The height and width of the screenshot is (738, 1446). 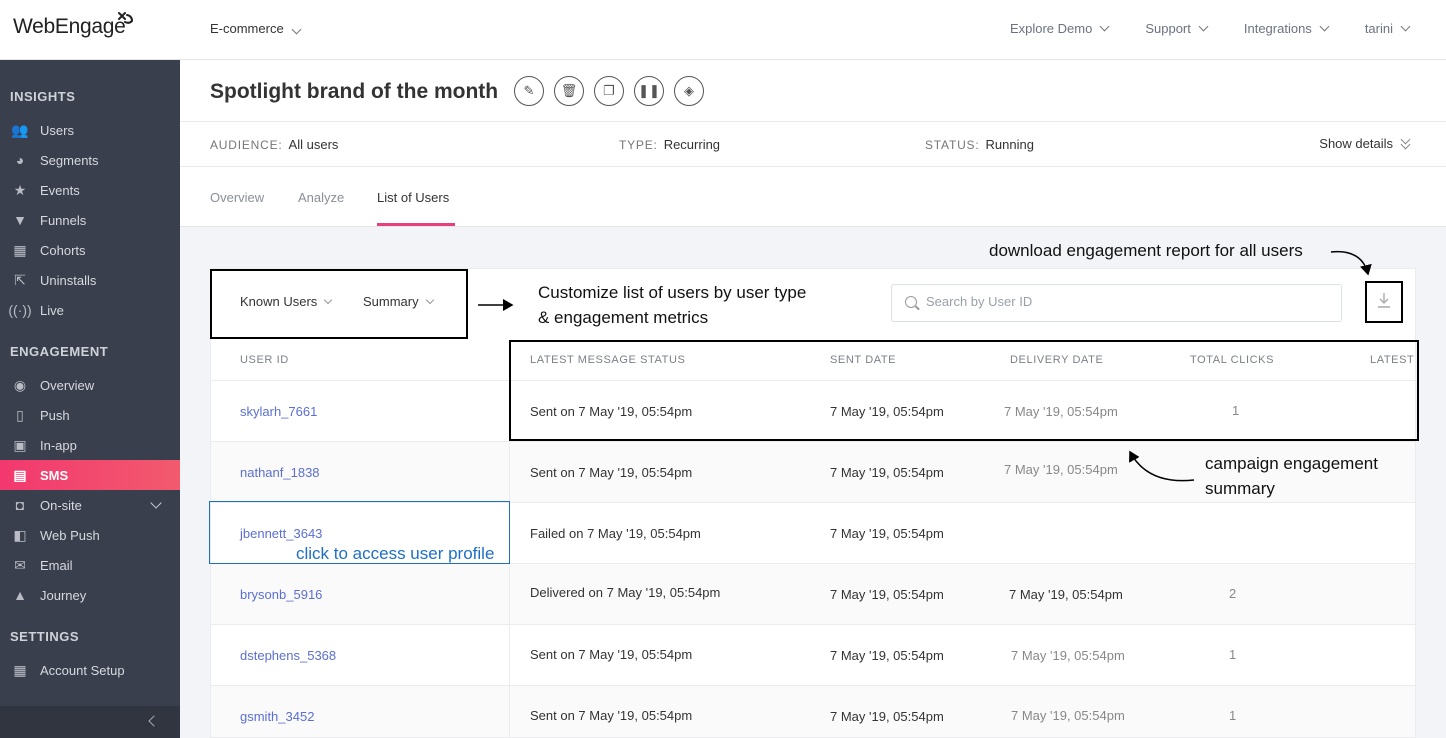 I want to click on sidebar-item-label: Events, so click(x=60, y=190).